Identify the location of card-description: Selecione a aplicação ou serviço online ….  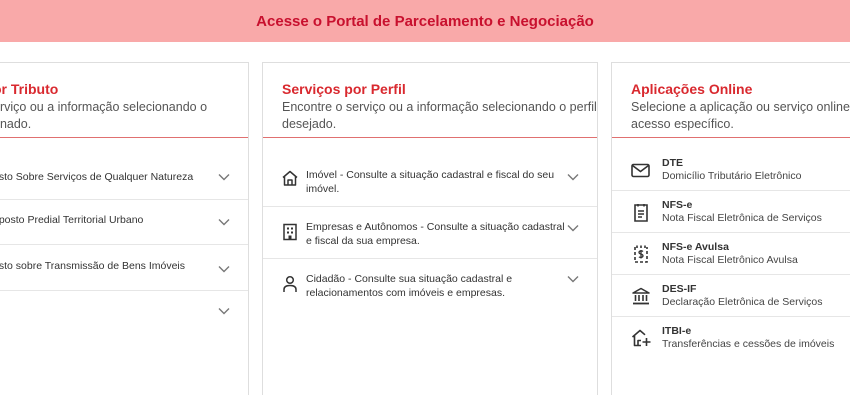
(740, 115).